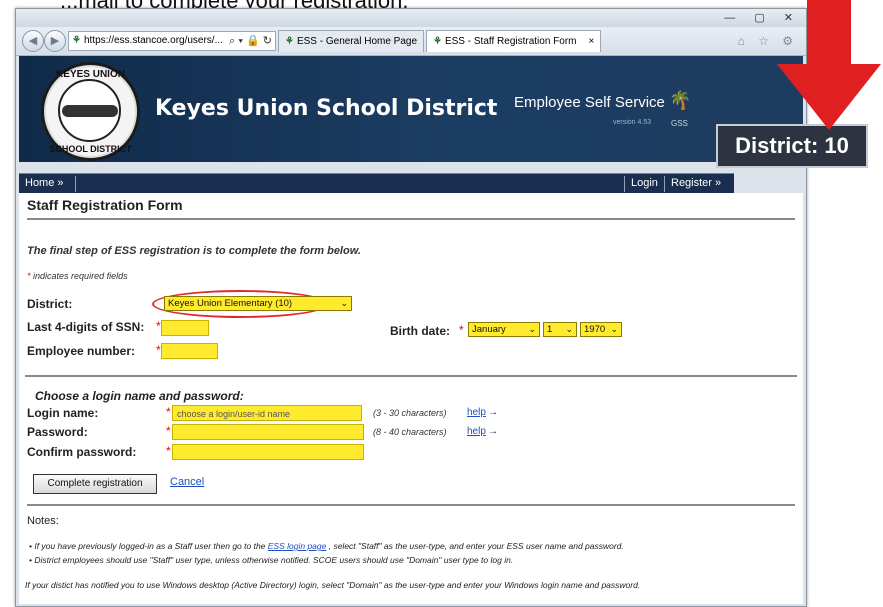  What do you see at coordinates (268, 432) in the screenshot?
I see `password-input` at bounding box center [268, 432].